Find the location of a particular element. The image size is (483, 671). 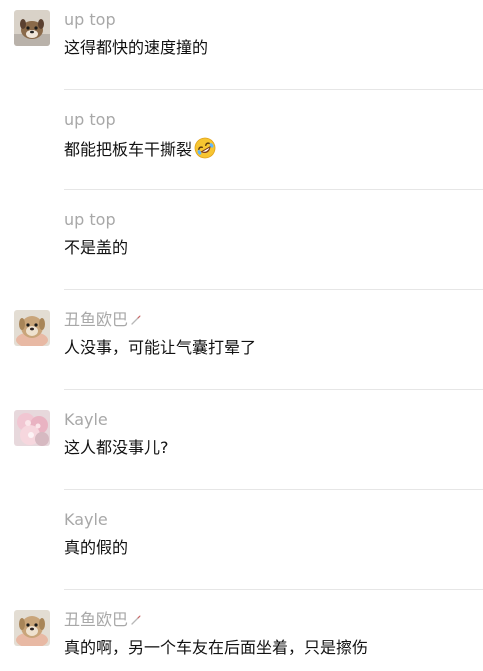

message-text-content: 这得都快的速度撞的 is located at coordinates (136, 47).